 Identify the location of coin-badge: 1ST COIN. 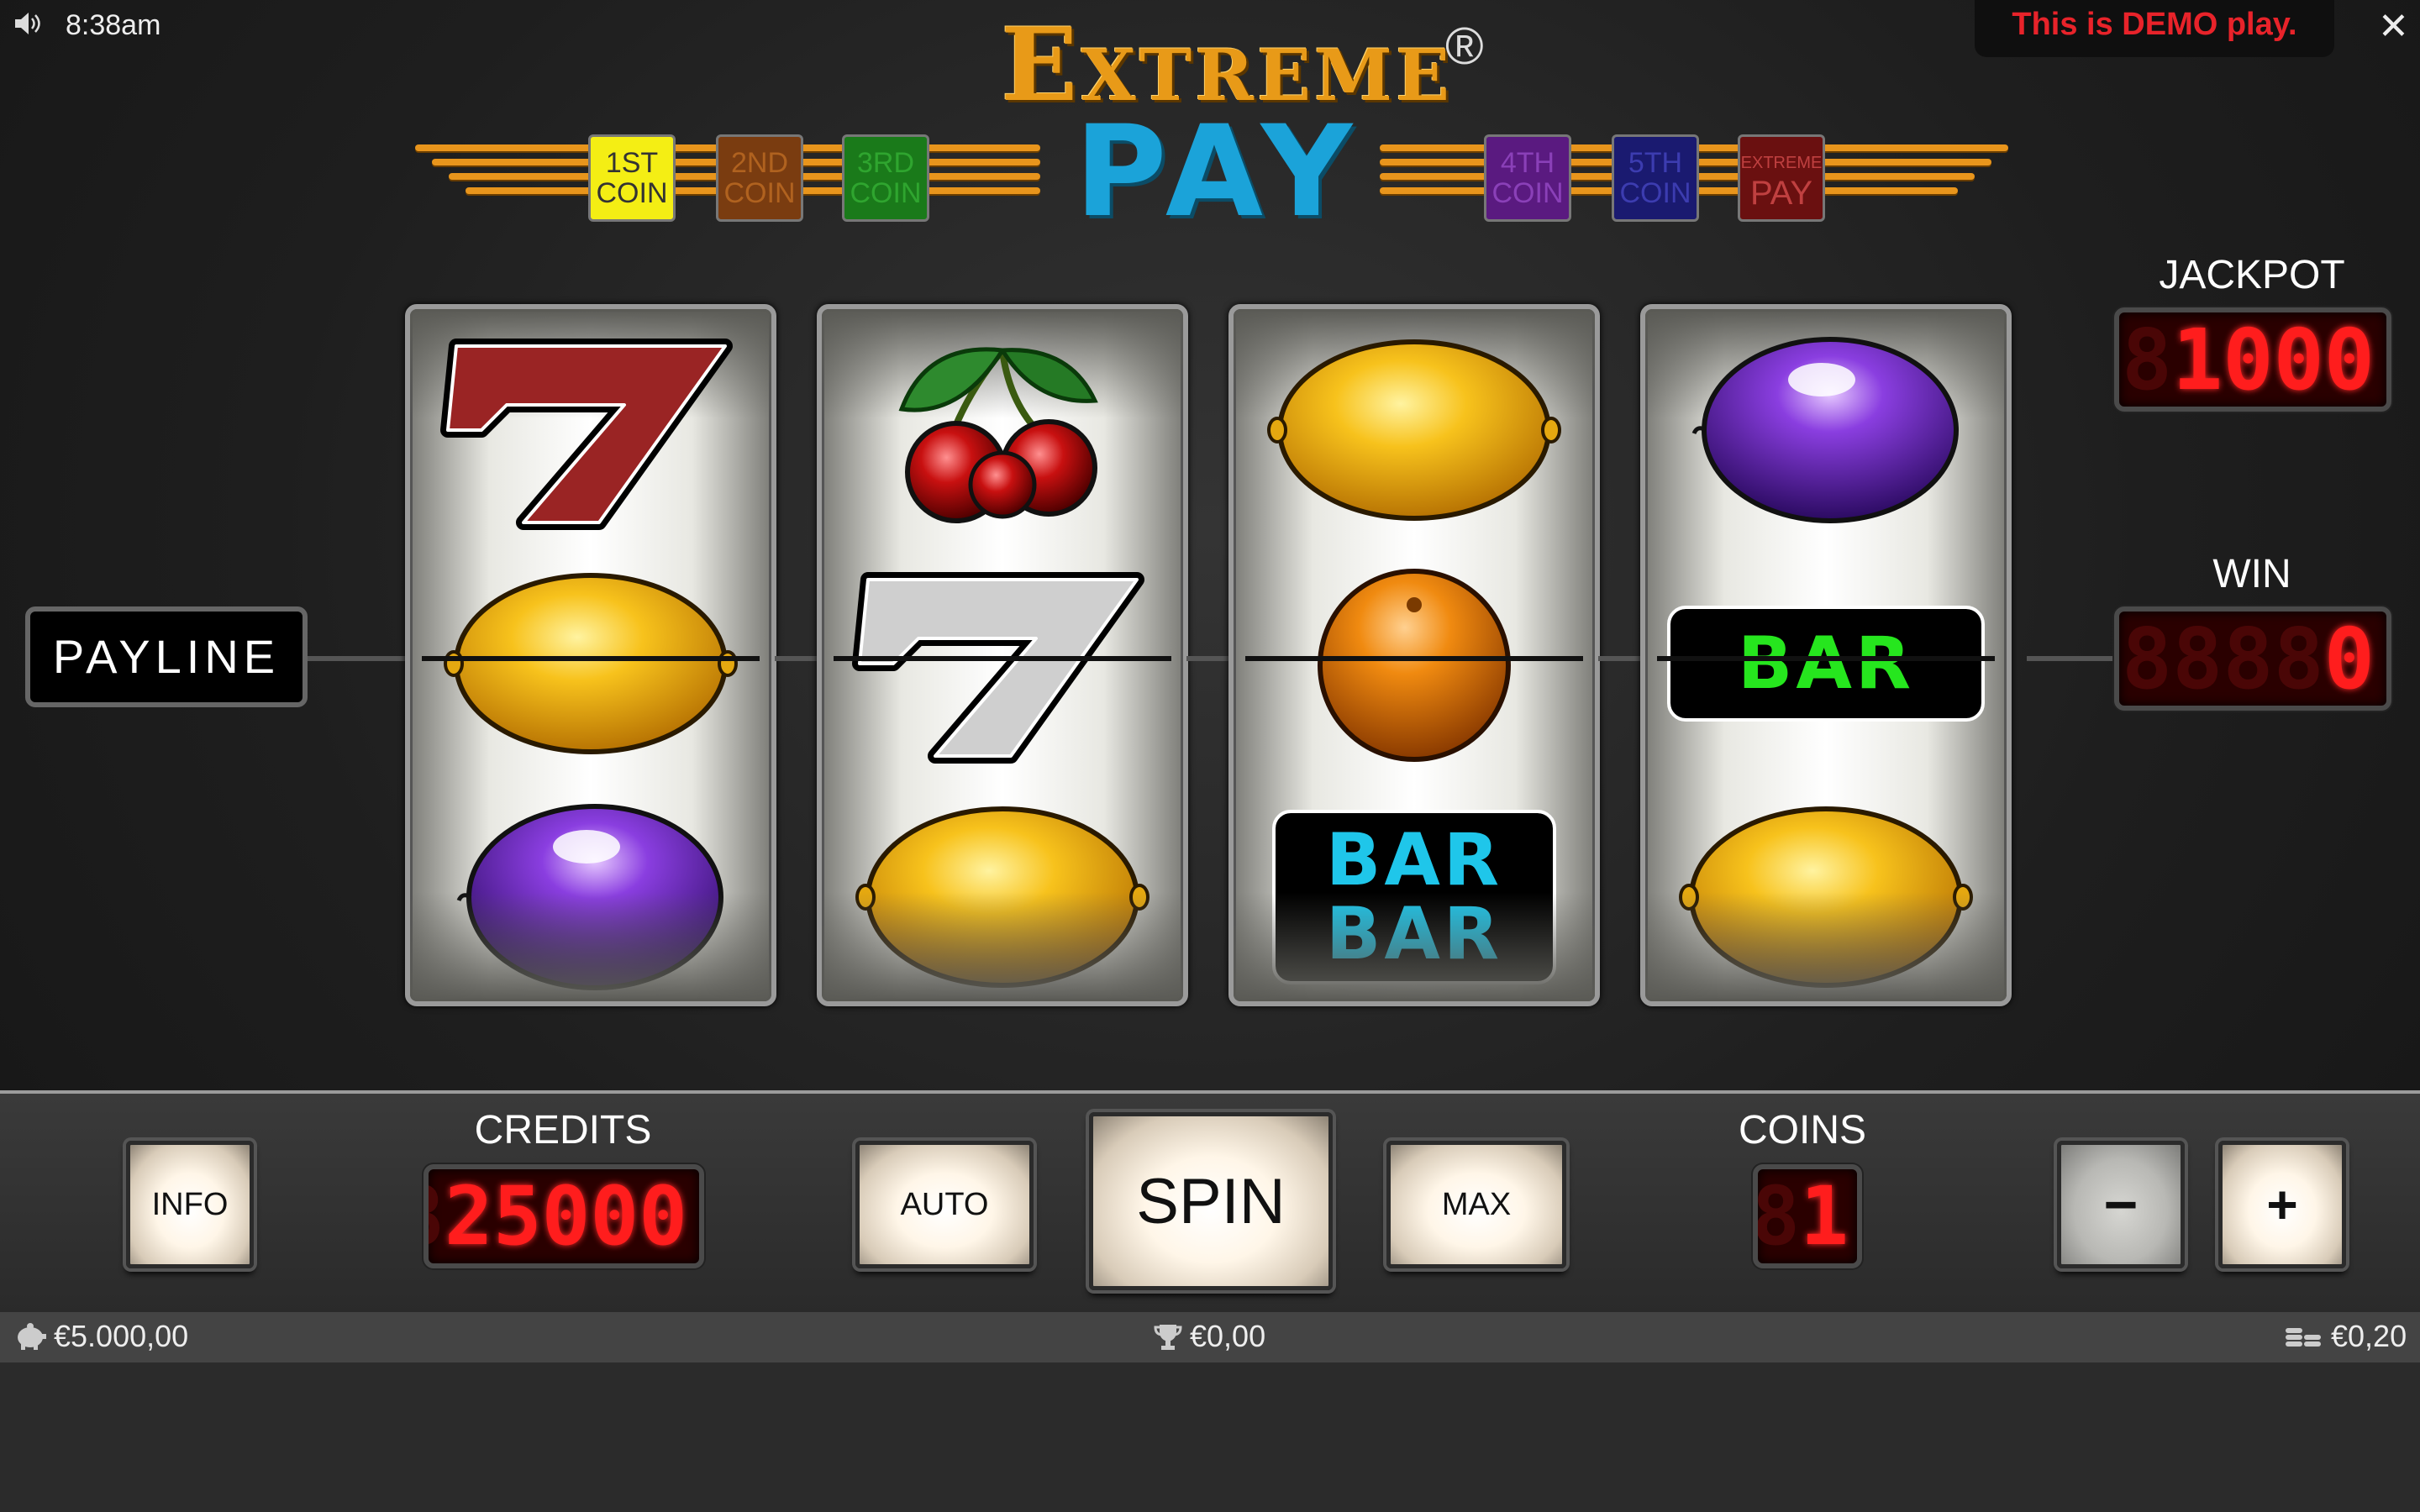
(632, 178).